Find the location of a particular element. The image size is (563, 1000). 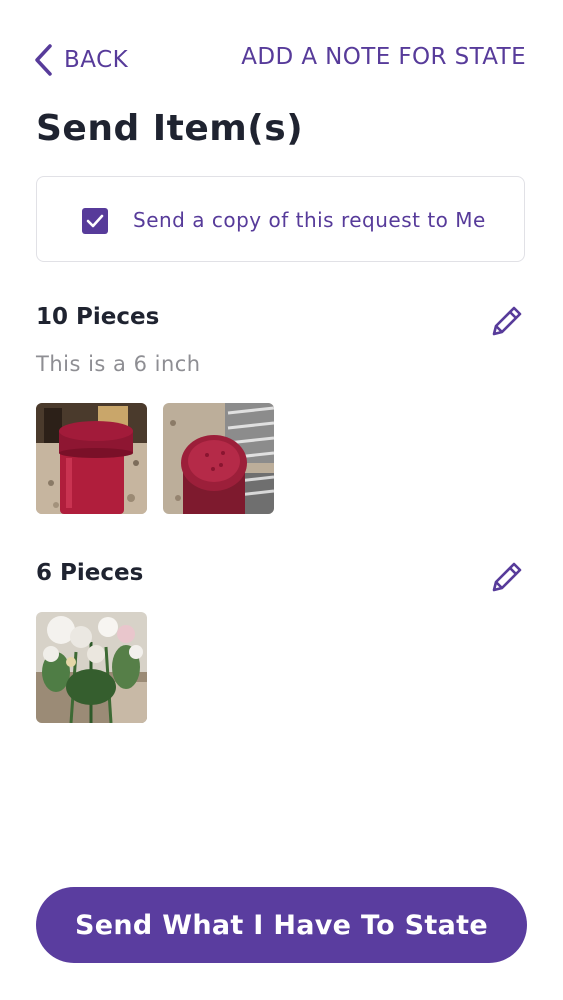

chevron-left-icon is located at coordinates (43, 60).